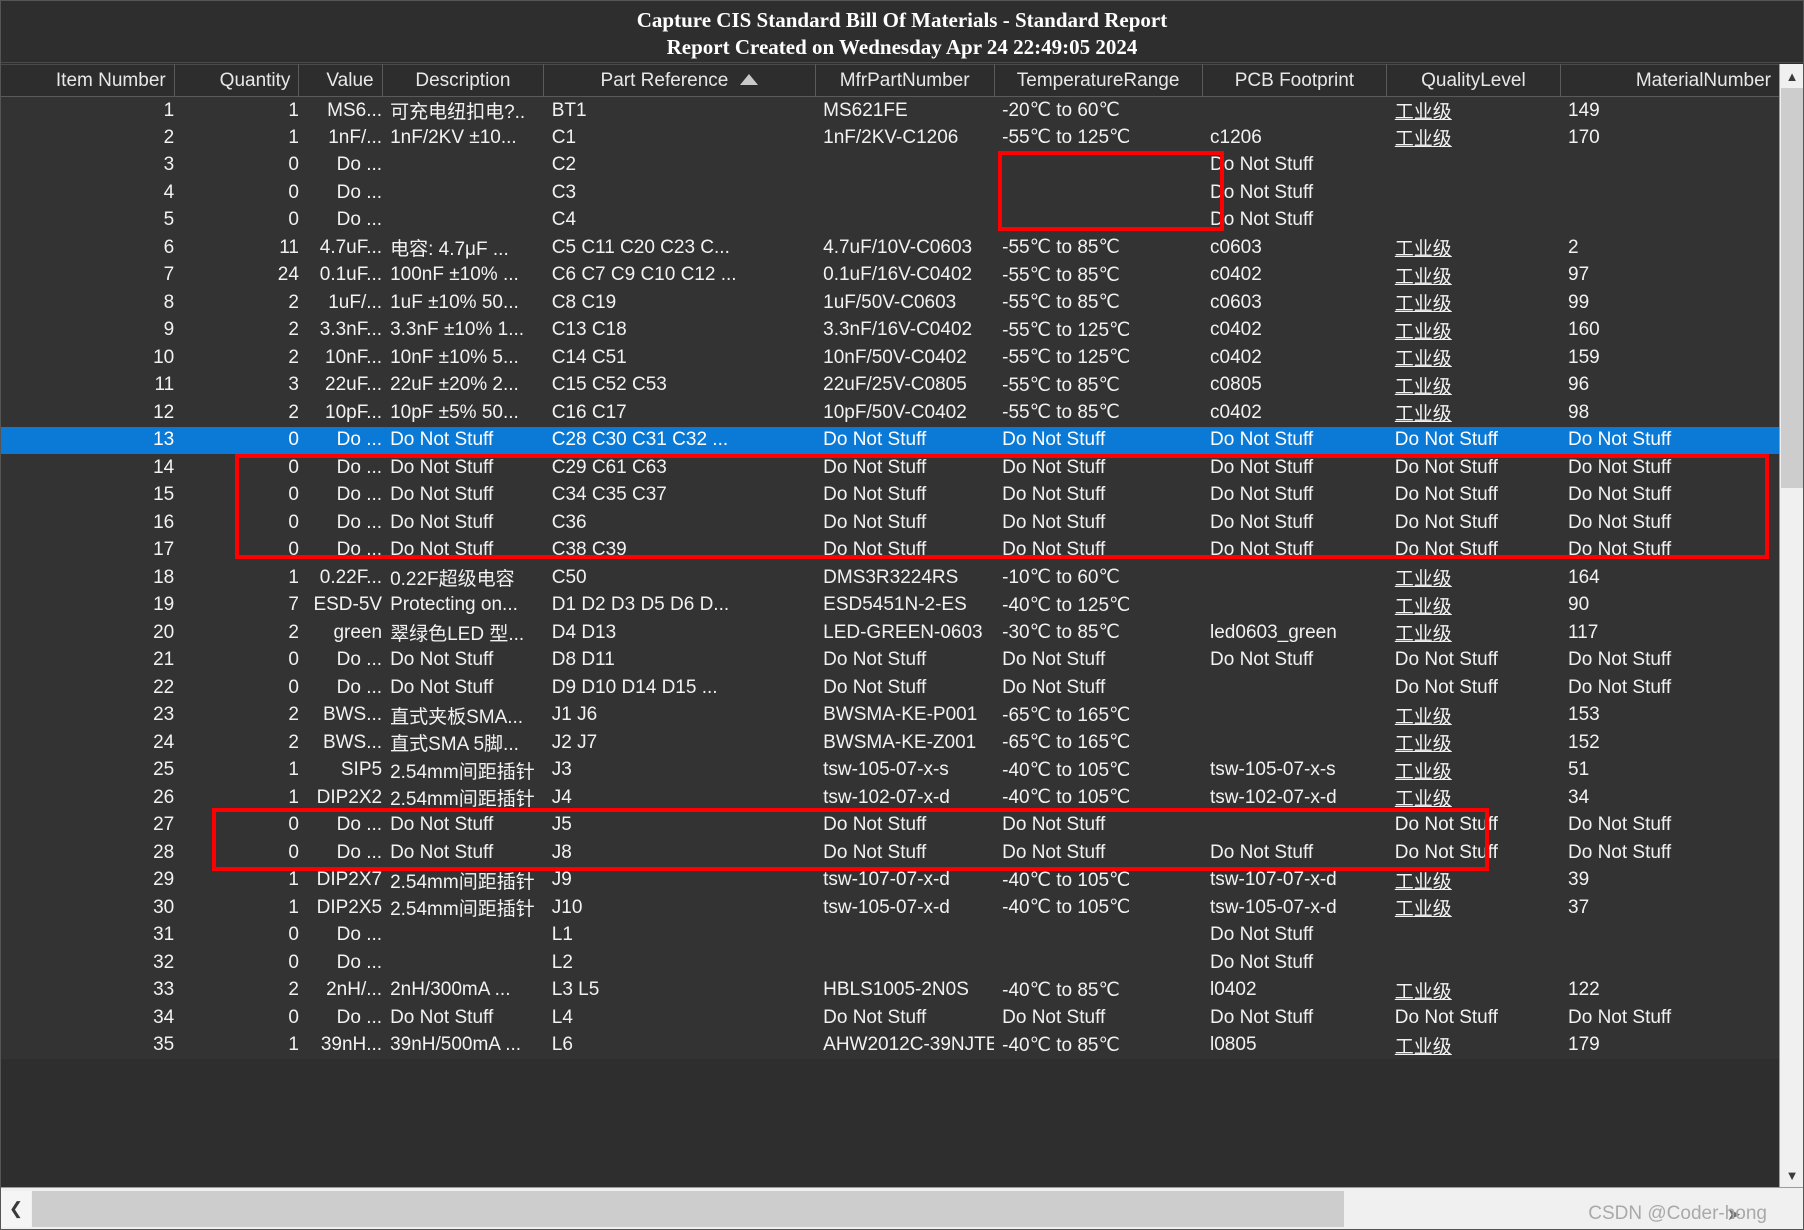 The height and width of the screenshot is (1230, 1804). Describe the element at coordinates (904, 358) in the screenshot. I see `cell-mfr-part-number: 10nF/50V-C0402` at that location.